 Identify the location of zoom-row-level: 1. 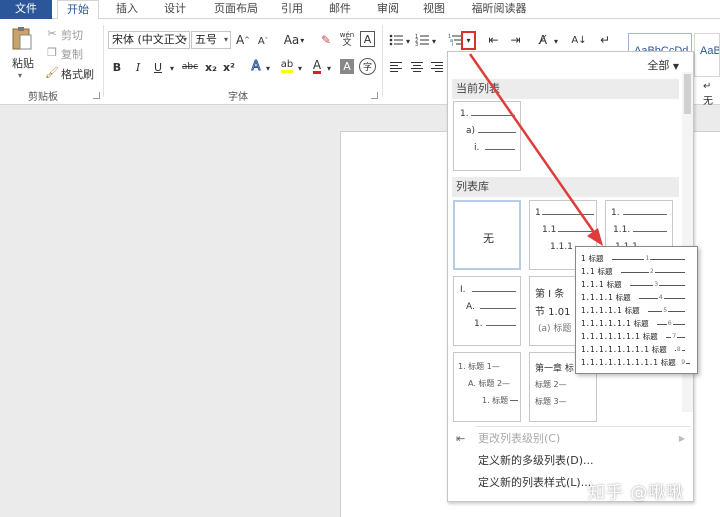
(647, 258).